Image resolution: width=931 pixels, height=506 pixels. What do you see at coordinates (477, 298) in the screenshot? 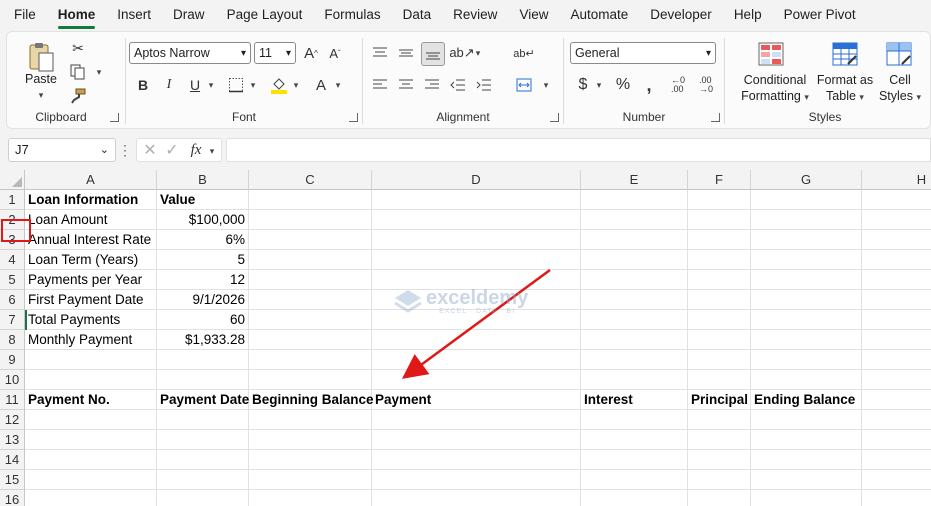
I see `watermark-brand: exceldemy` at bounding box center [477, 298].